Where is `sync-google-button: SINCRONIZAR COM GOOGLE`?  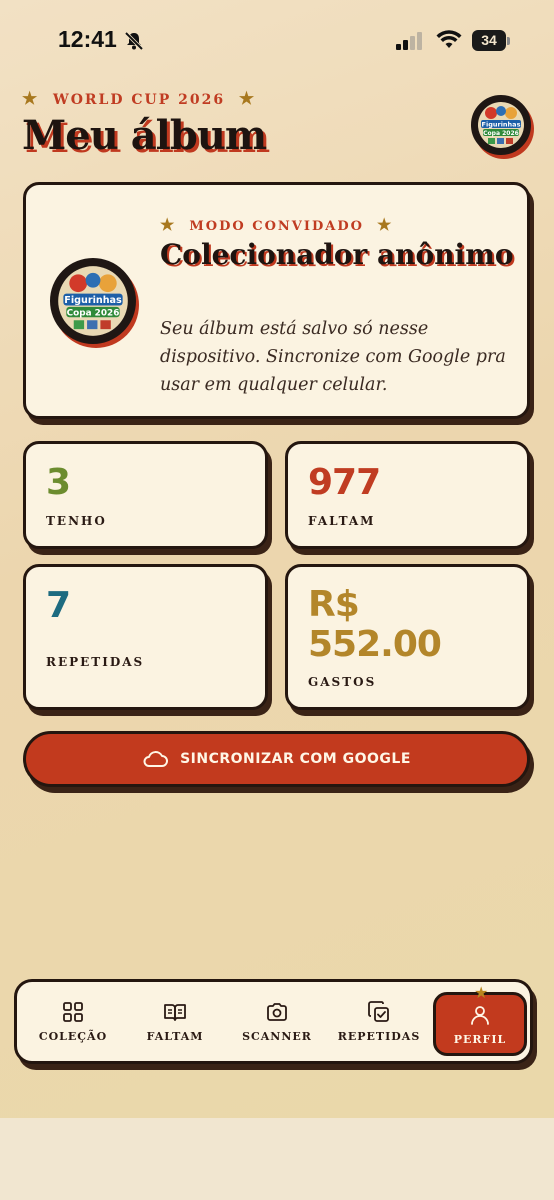 sync-google-button: SINCRONIZAR COM GOOGLE is located at coordinates (276, 759).